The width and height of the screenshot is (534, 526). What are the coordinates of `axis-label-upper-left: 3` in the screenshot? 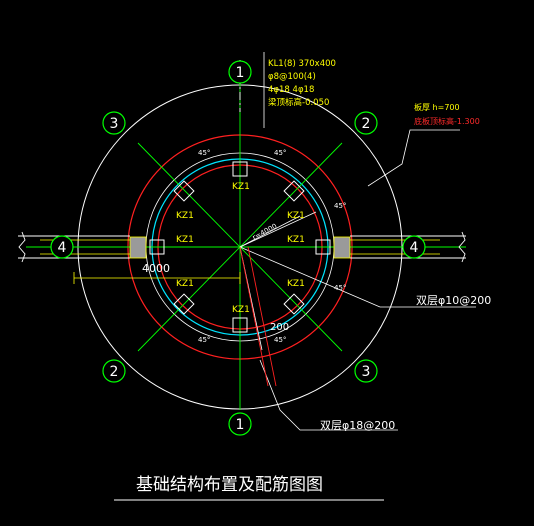 It's located at (114, 124).